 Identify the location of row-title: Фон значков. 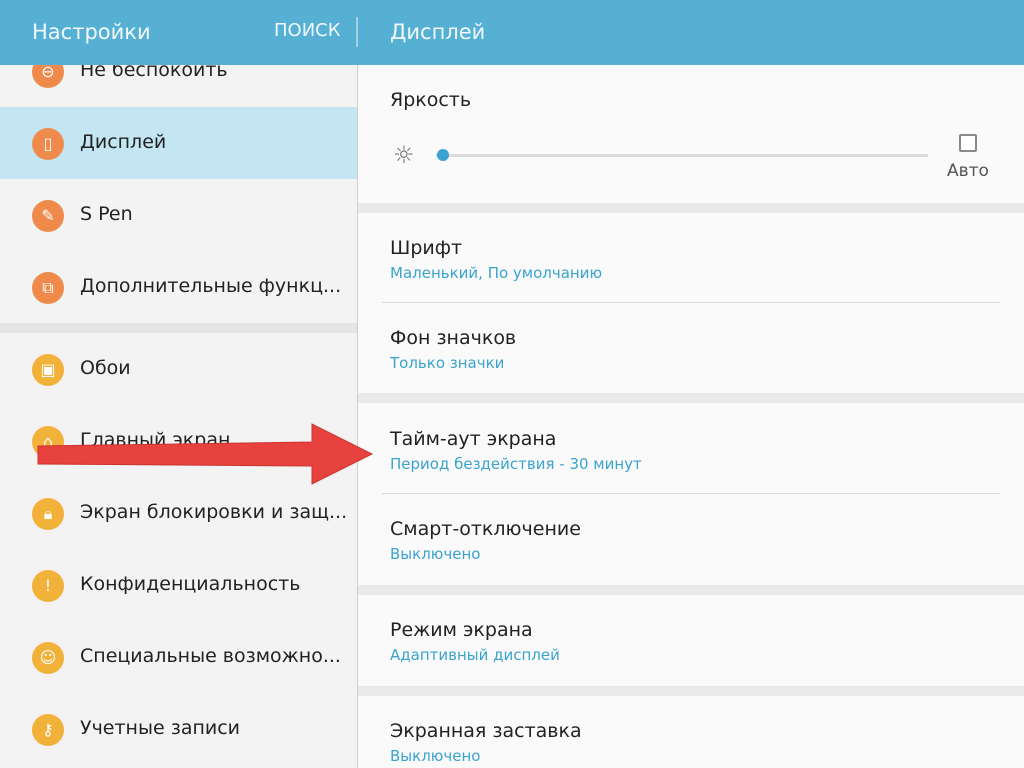
(453, 338).